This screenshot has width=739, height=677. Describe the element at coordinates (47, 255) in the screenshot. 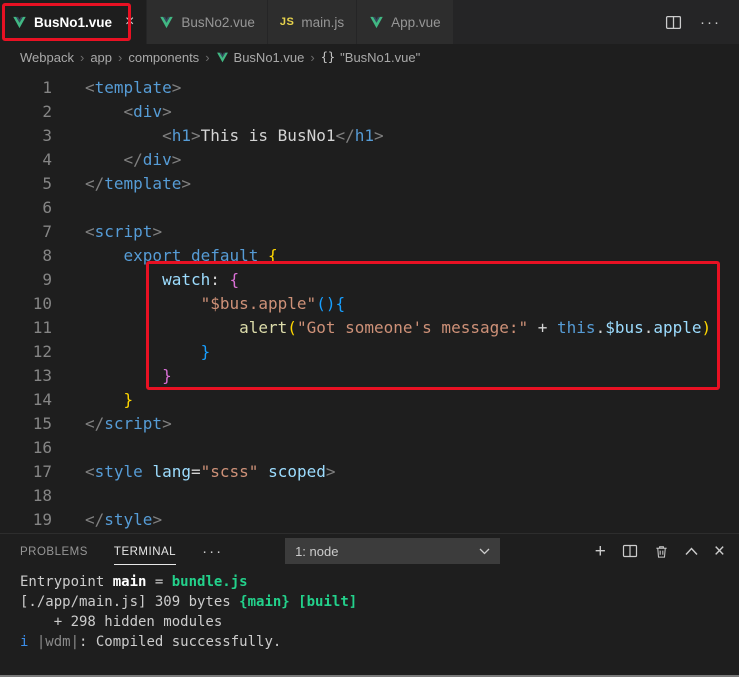

I see `line-number: 8` at that location.